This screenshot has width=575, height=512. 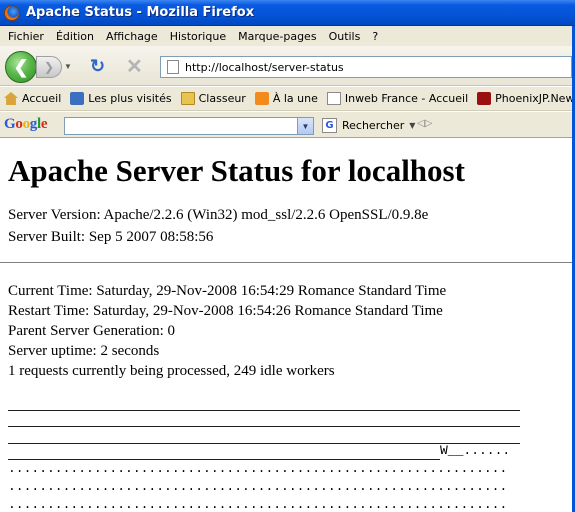 I want to click on bookmark-inweb: Inweb France - Accueil, so click(x=397, y=98).